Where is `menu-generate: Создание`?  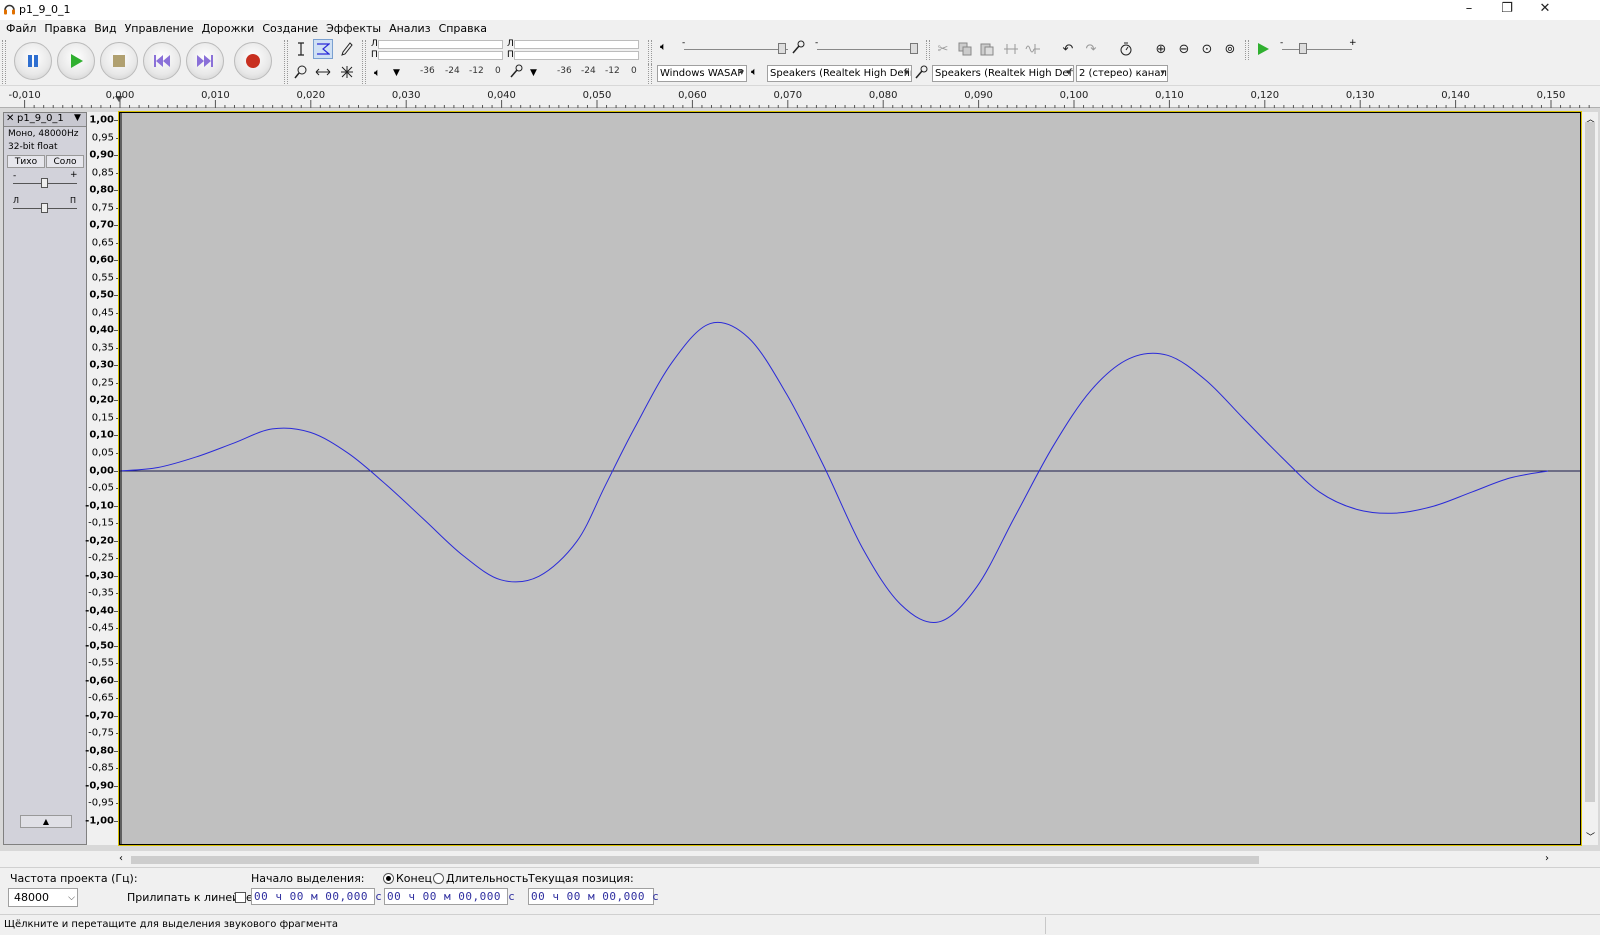
menu-generate: Создание is located at coordinates (290, 28).